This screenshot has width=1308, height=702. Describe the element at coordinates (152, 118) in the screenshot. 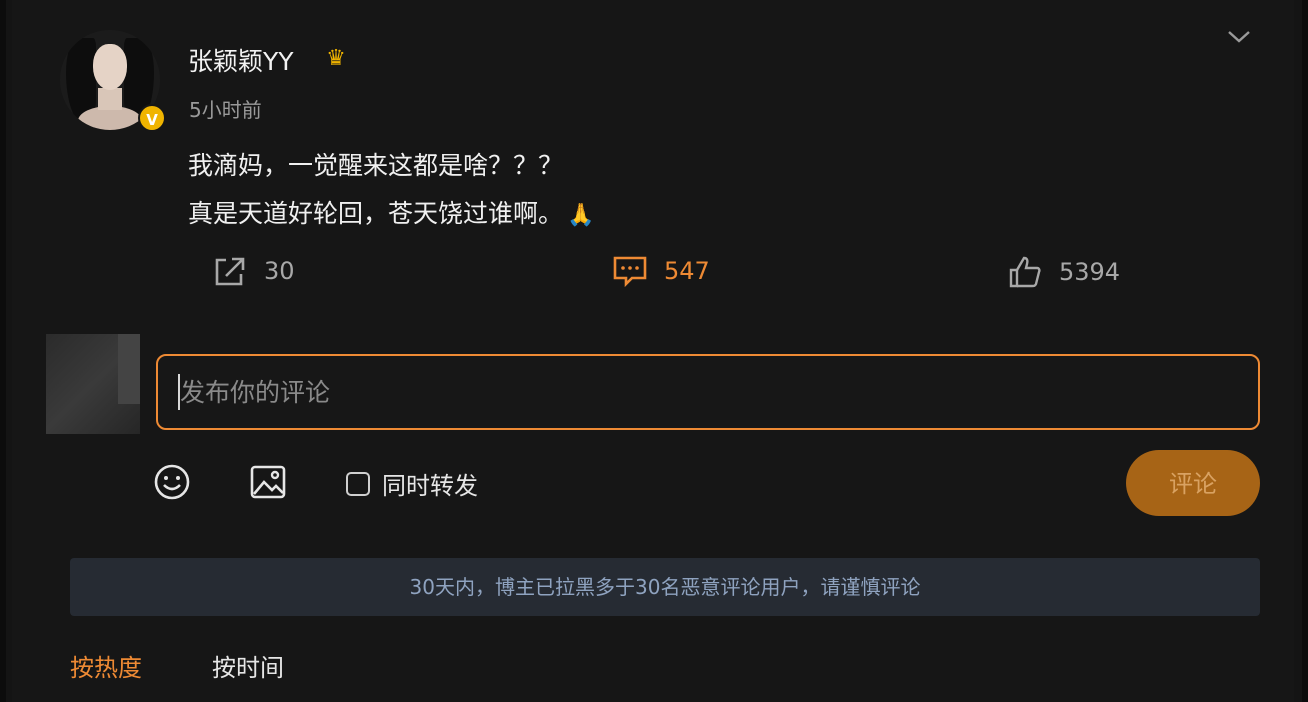

I see `verified-badge-icon: V` at that location.